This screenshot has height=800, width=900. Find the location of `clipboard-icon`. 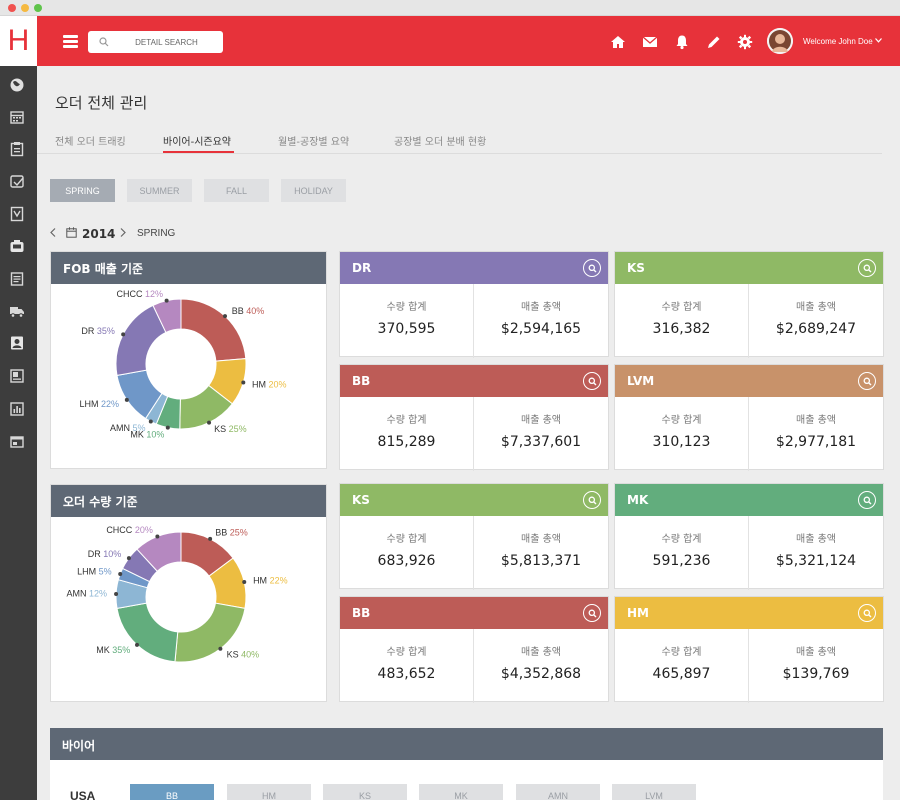

clipboard-icon is located at coordinates (17, 149).